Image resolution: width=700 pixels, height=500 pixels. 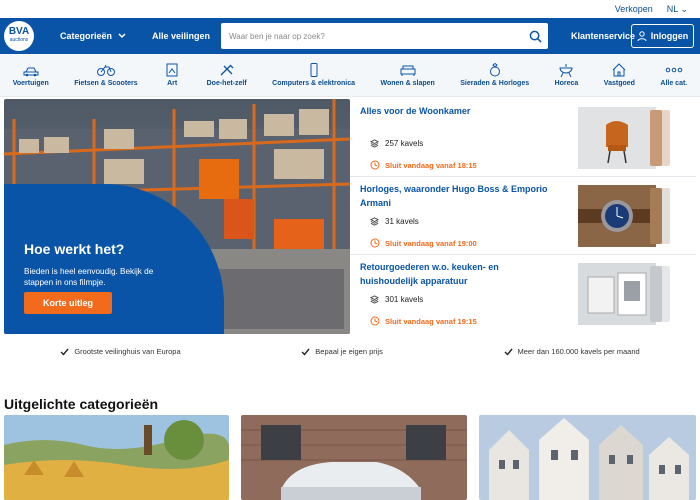 I want to click on art-icon, so click(x=172, y=70).